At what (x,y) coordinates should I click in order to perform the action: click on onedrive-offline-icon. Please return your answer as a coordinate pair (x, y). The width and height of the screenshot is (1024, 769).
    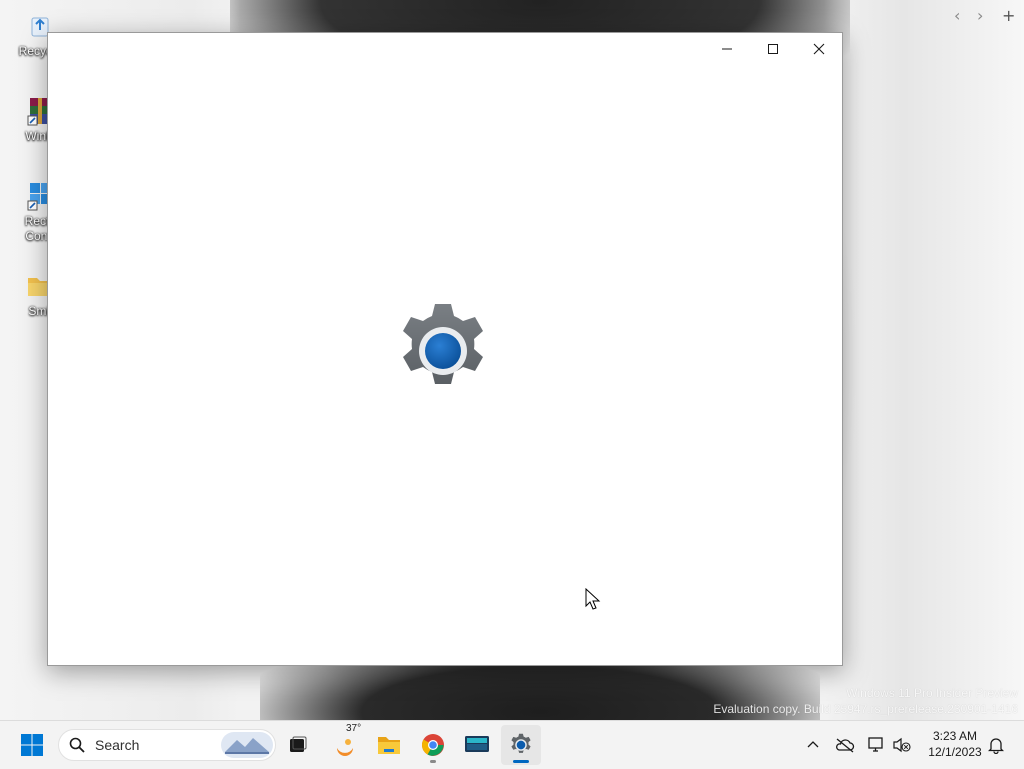
    Looking at the image, I should click on (845, 745).